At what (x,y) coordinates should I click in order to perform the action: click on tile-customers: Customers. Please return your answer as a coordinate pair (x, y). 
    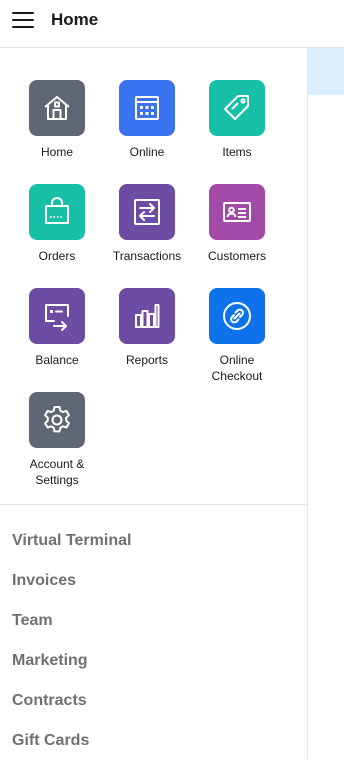
    Looking at the image, I should click on (237, 236).